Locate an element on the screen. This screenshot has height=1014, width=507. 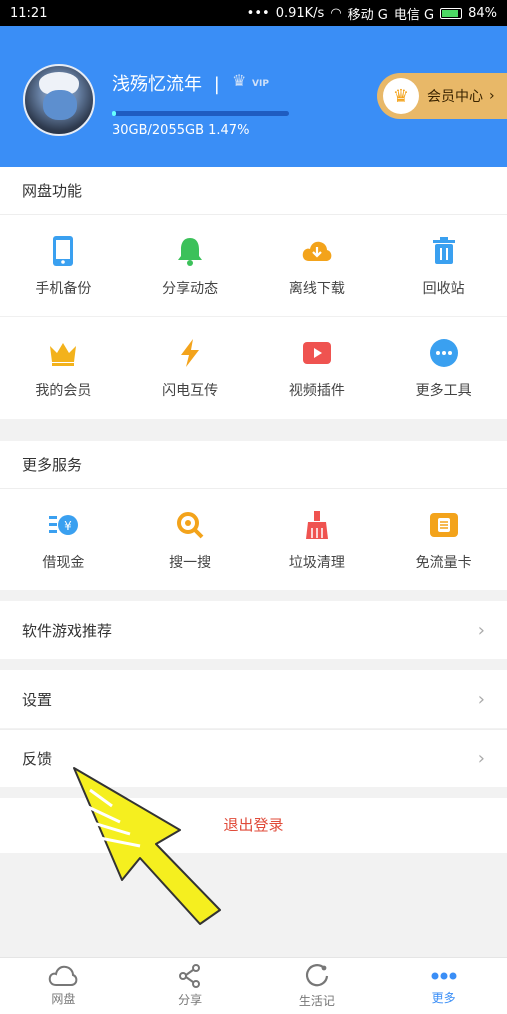
profile-header: 浅殇忆流年 | ♛ VIP 30GB/2055GB 1.47% ♛ 会员中心 › is located at coordinates (253, 96).